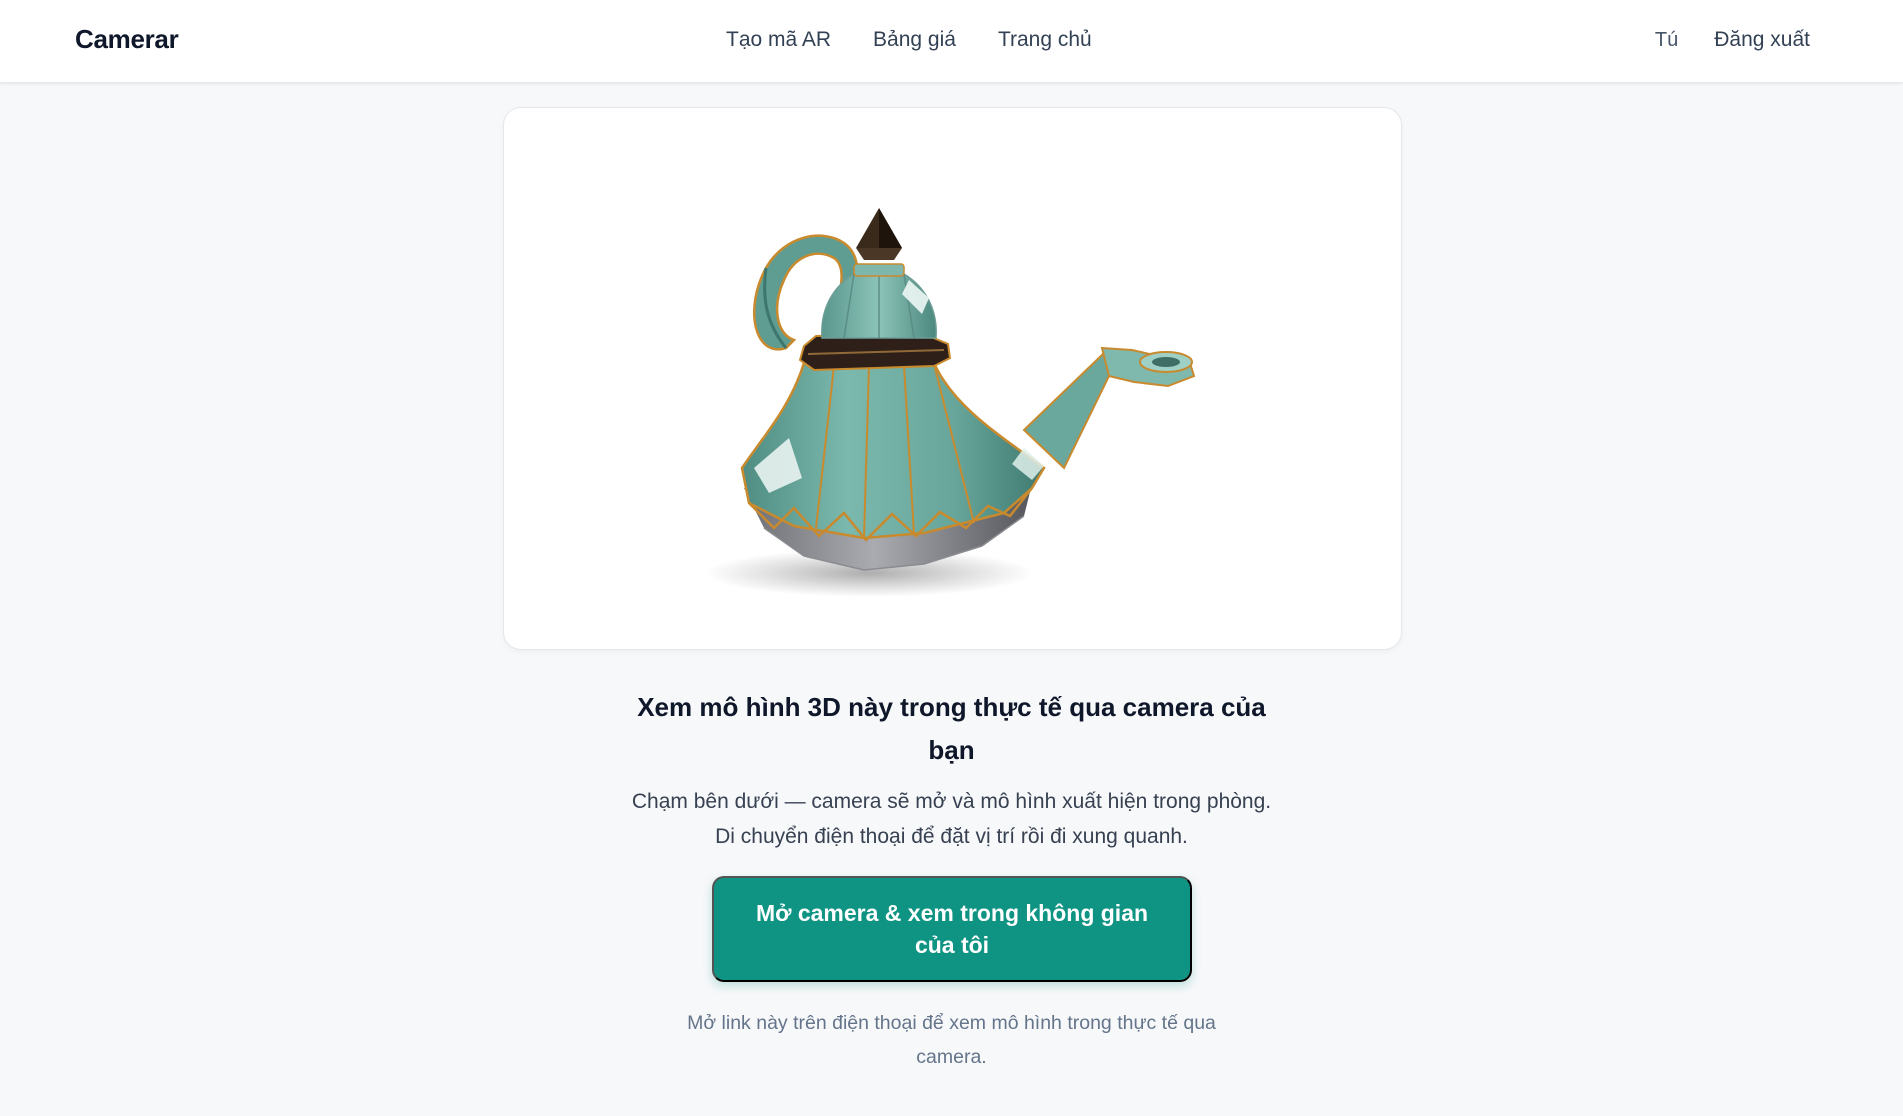 The width and height of the screenshot is (1903, 1116). What do you see at coordinates (127, 39) in the screenshot?
I see `brand-logo: Camerar` at bounding box center [127, 39].